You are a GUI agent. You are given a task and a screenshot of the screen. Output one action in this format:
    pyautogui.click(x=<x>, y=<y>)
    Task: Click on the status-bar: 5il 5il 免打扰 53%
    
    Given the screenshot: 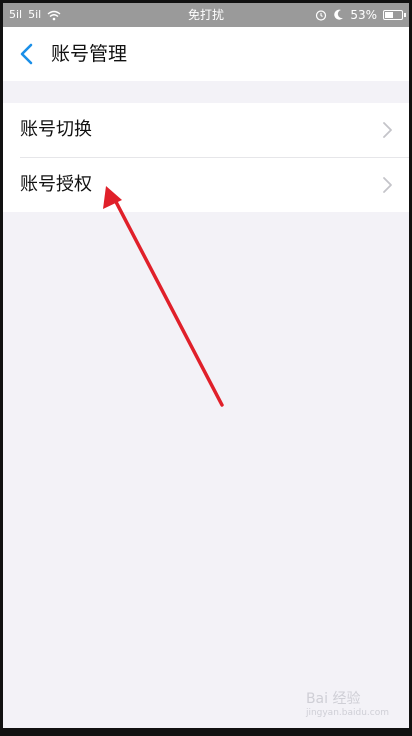 What is the action you would take?
    pyautogui.click(x=206, y=15)
    